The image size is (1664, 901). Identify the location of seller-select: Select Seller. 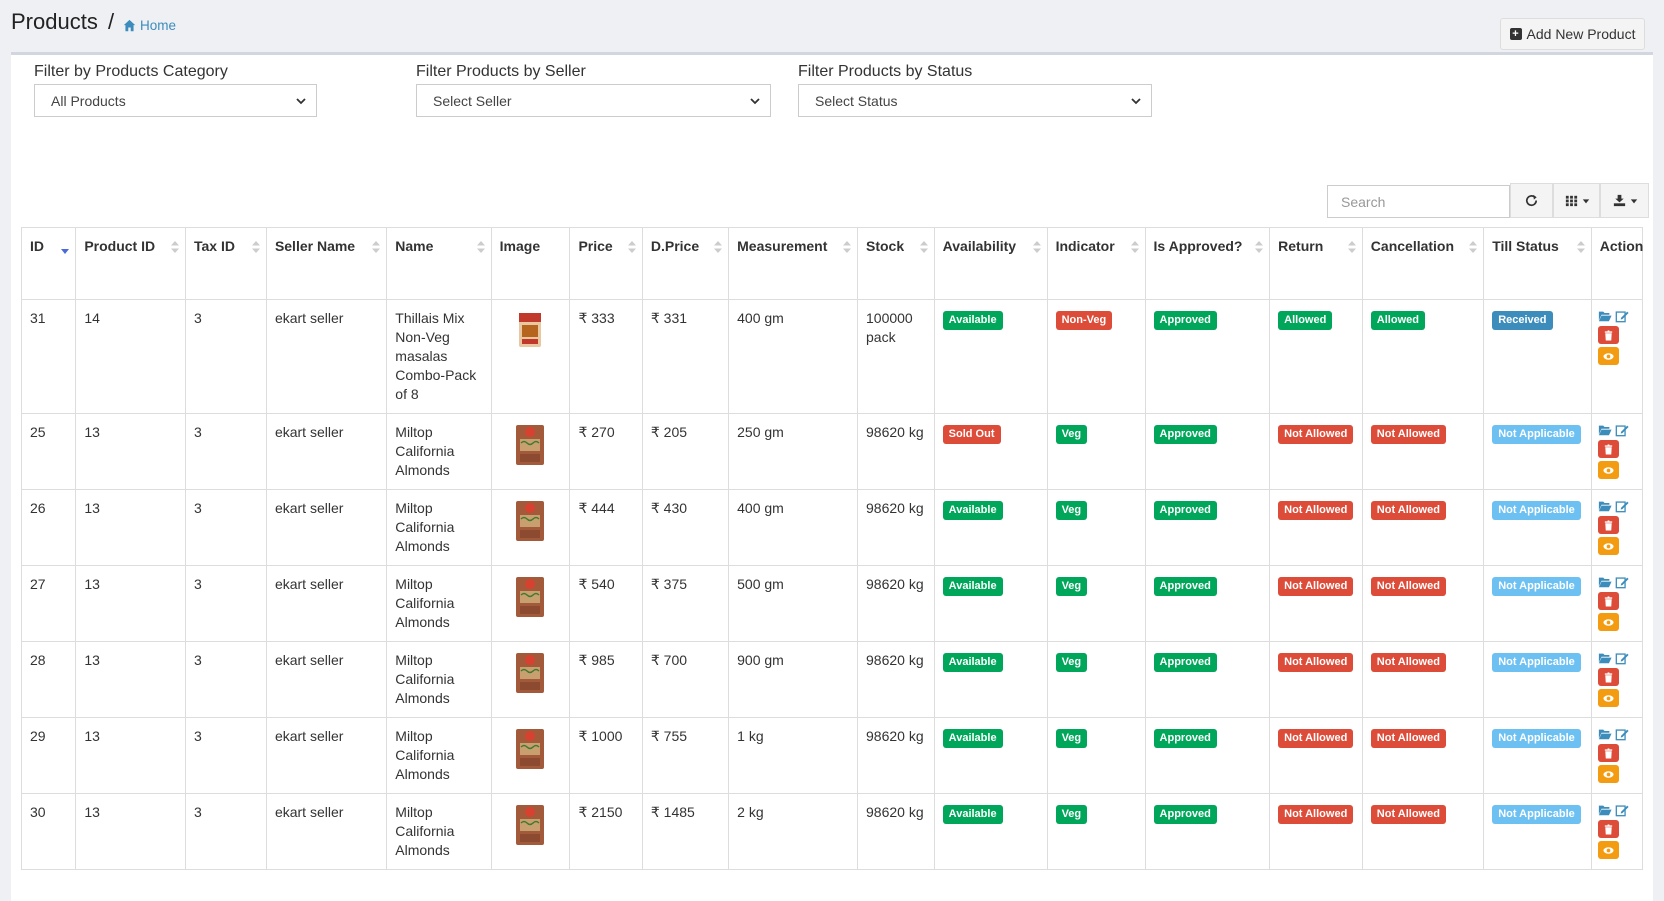
(593, 100).